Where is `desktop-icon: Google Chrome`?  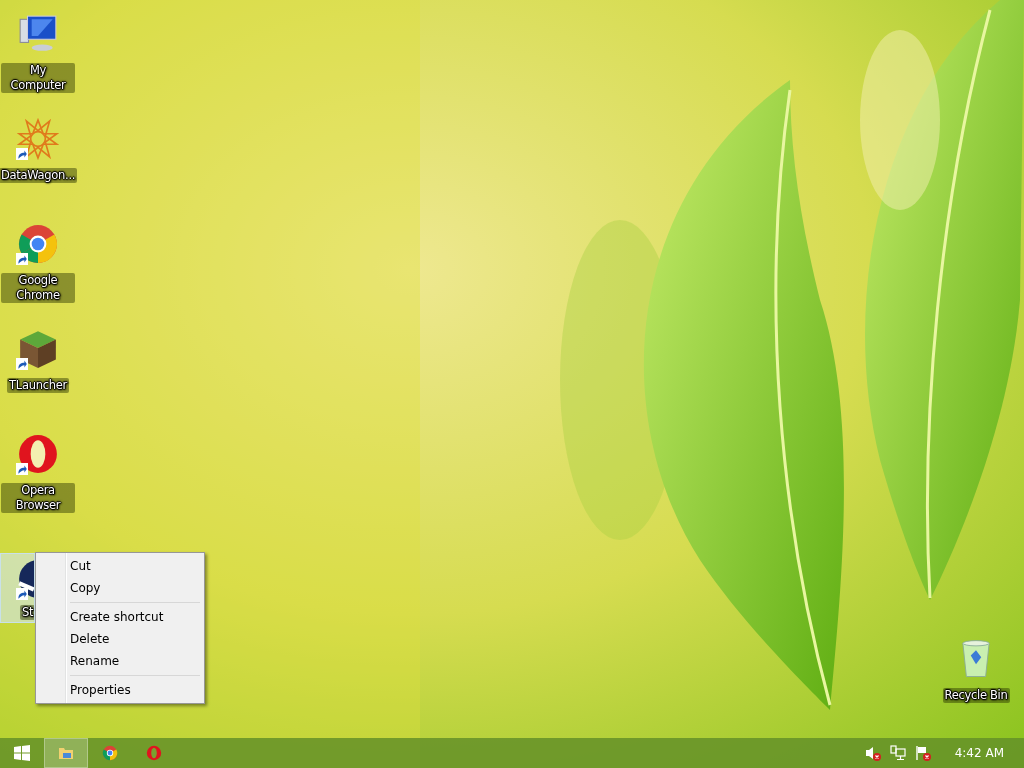 desktop-icon: Google Chrome is located at coordinates (38, 267).